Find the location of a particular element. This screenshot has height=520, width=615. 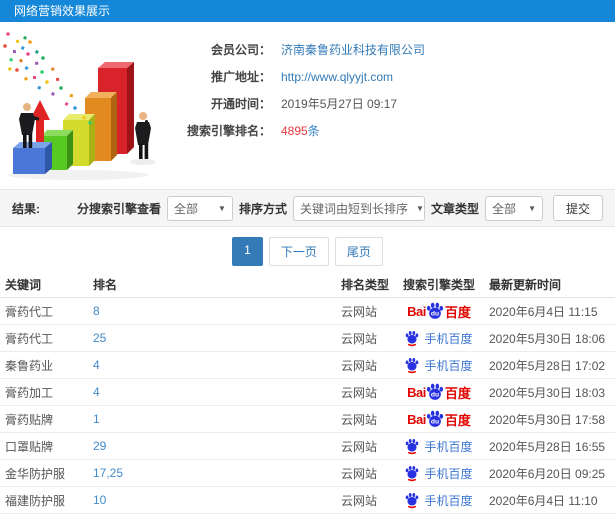

keyword-cell: 膏药贴牌 is located at coordinates (29, 419).